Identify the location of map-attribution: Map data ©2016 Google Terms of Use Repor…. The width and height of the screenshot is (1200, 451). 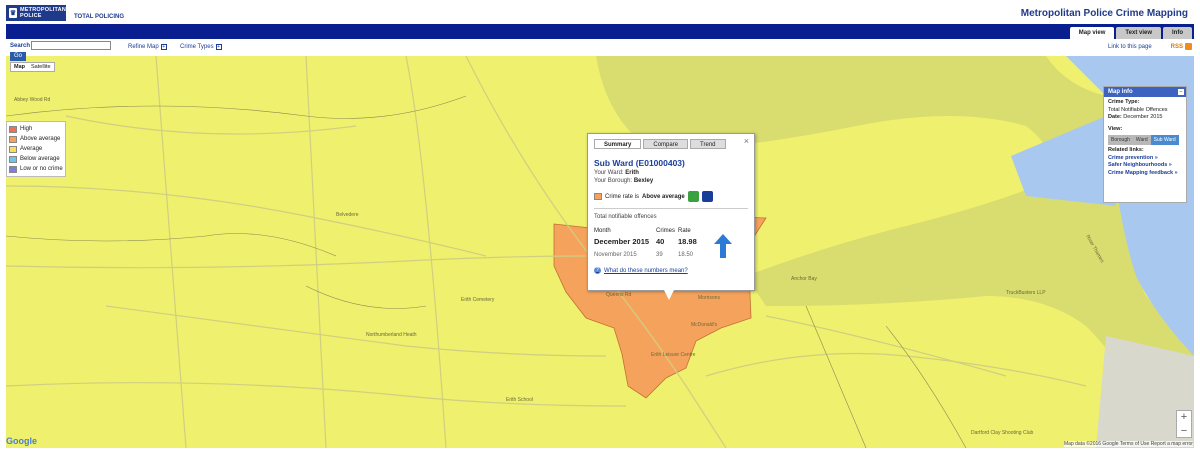
(1128, 444).